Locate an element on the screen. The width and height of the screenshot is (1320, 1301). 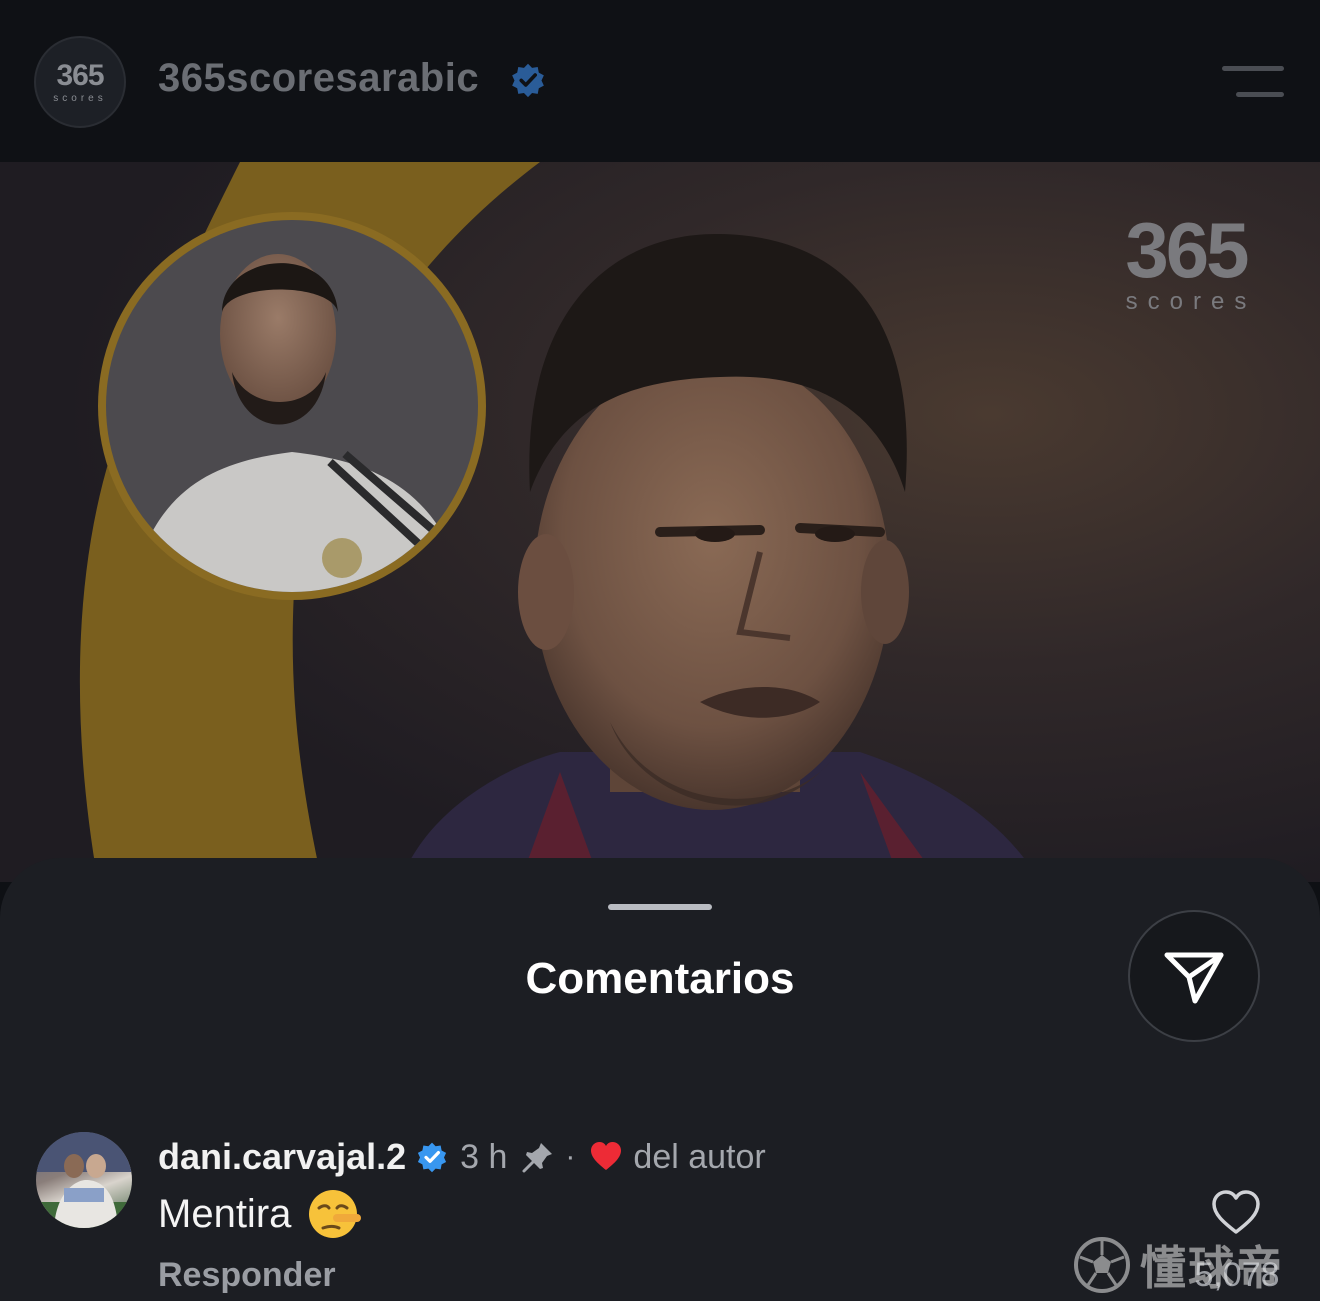
reply-button: Responder is located at coordinates (247, 1275).